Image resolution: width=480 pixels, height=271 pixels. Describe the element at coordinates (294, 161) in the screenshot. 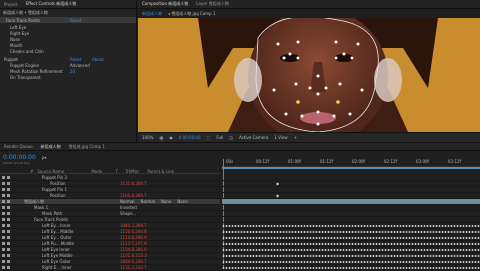

I see `ruler-label: 01:00f` at that location.